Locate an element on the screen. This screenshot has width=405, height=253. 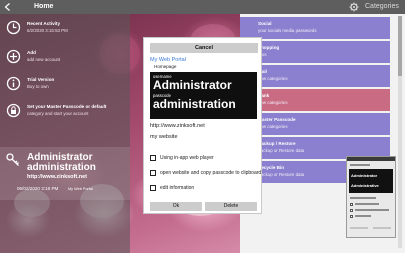
menu-title: Recent Activity is located at coordinates (44, 23).